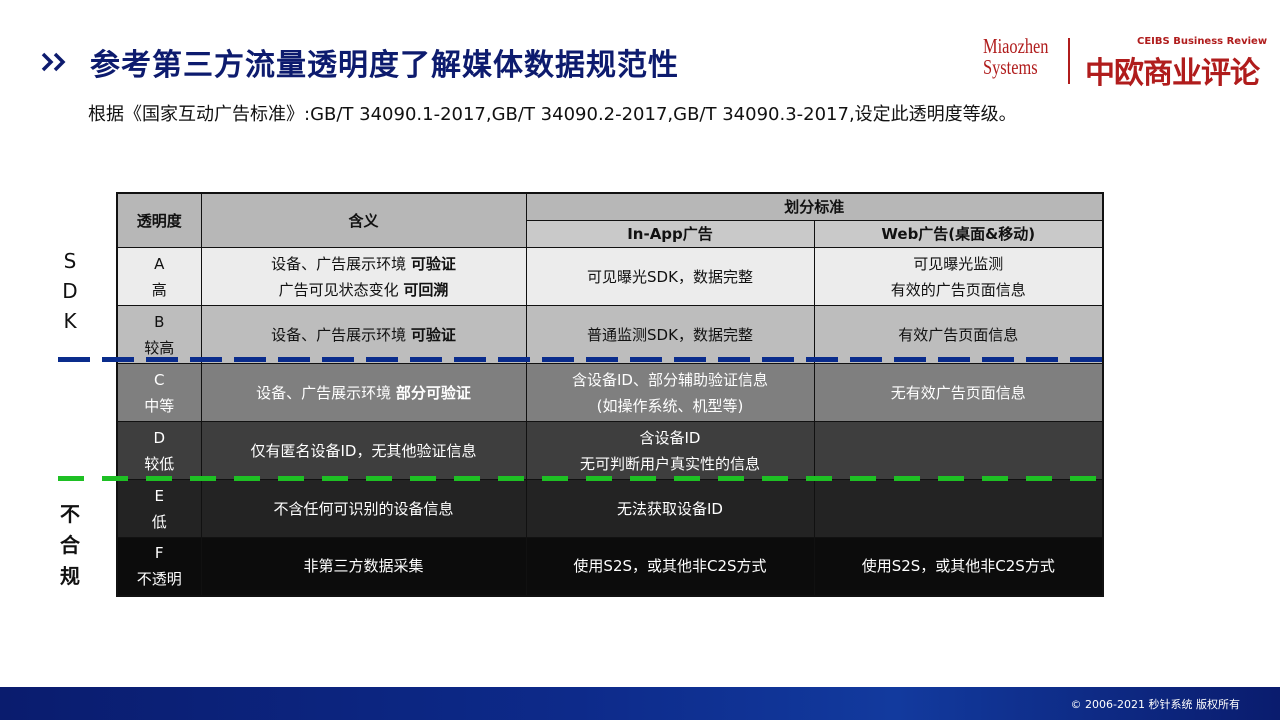  What do you see at coordinates (670, 508) in the screenshot?
I see `inapp-cell: 无法获取设备ID` at bounding box center [670, 508].